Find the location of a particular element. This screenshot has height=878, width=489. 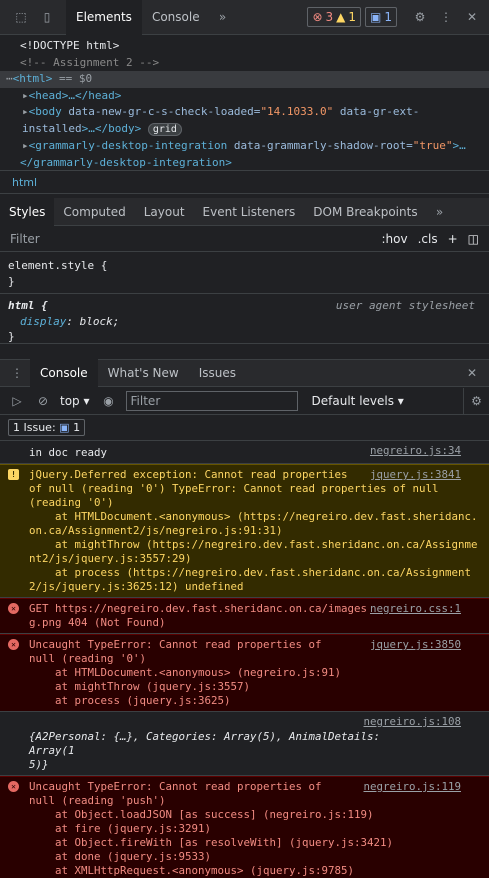

log-levels-select: Default levels ▾ is located at coordinates (358, 401).